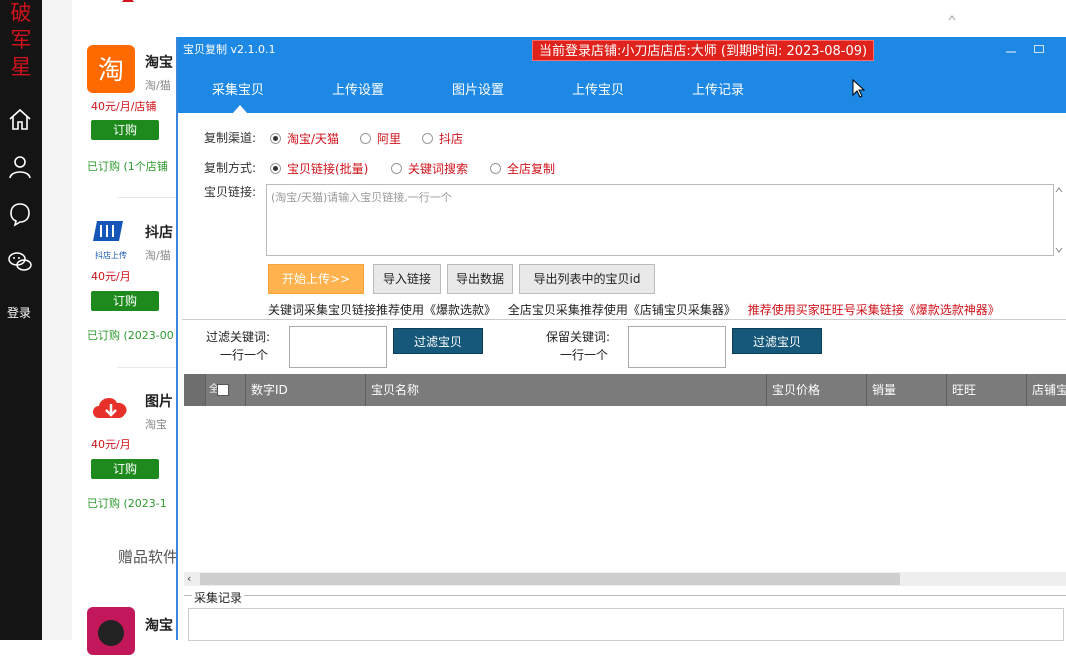 The image size is (1066, 658). Describe the element at coordinates (407, 279) in the screenshot. I see `import-links-button: 导入链接` at that location.